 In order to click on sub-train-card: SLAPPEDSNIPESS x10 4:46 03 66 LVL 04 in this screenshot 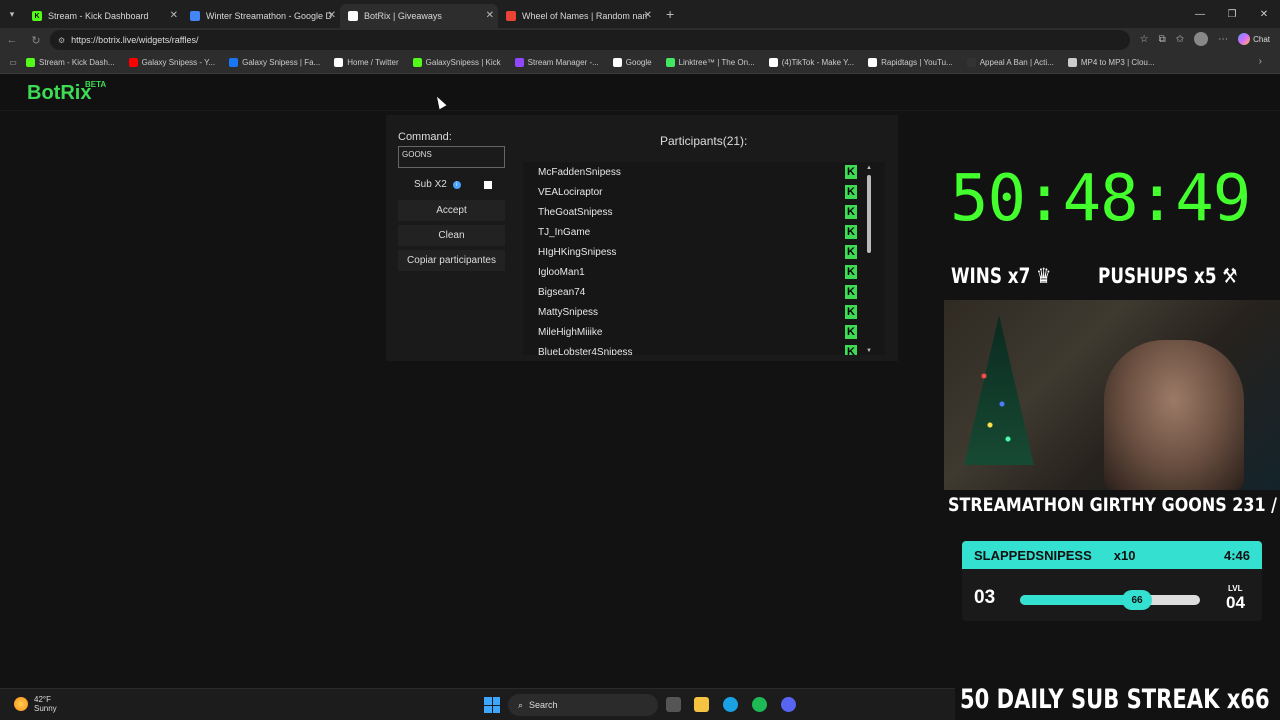, I will do `click(1112, 581)`.